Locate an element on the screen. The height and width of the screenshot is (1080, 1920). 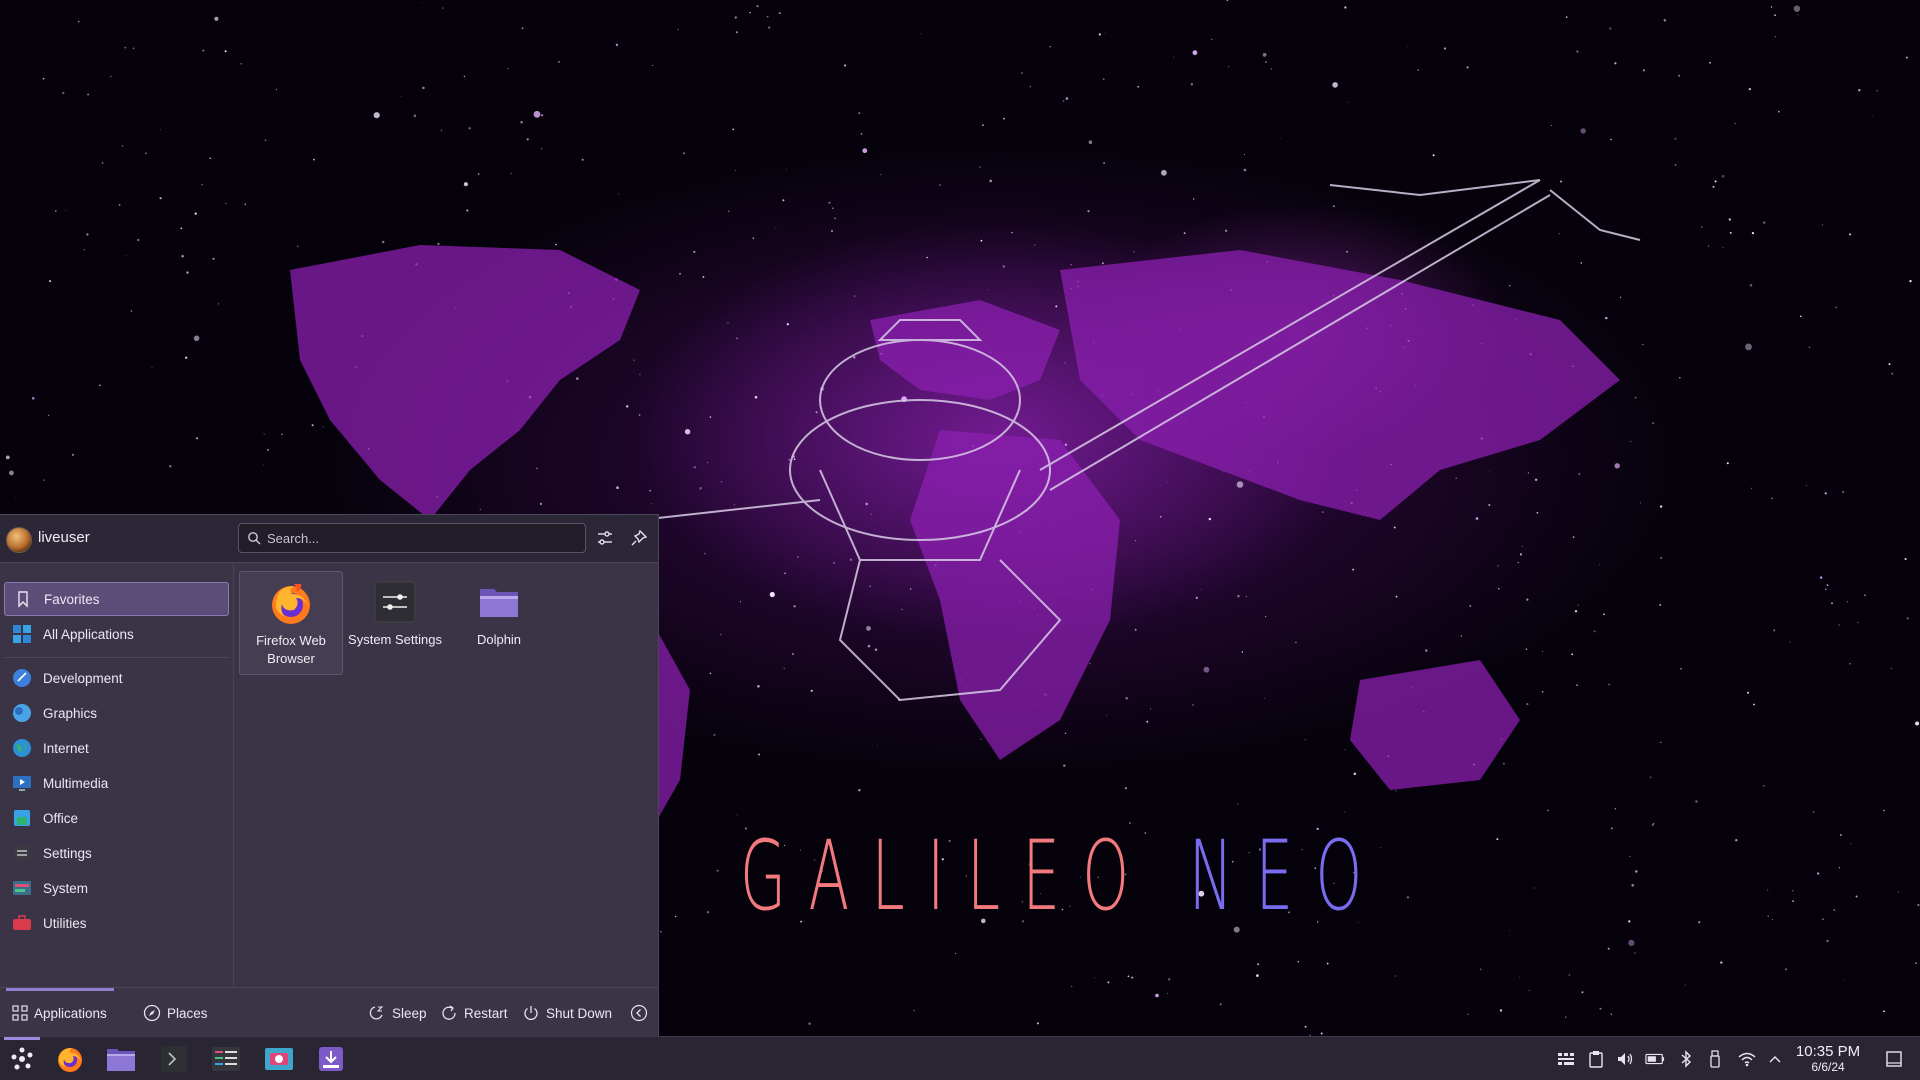
app-tile-label: System Settings is located at coordinates (395, 639).